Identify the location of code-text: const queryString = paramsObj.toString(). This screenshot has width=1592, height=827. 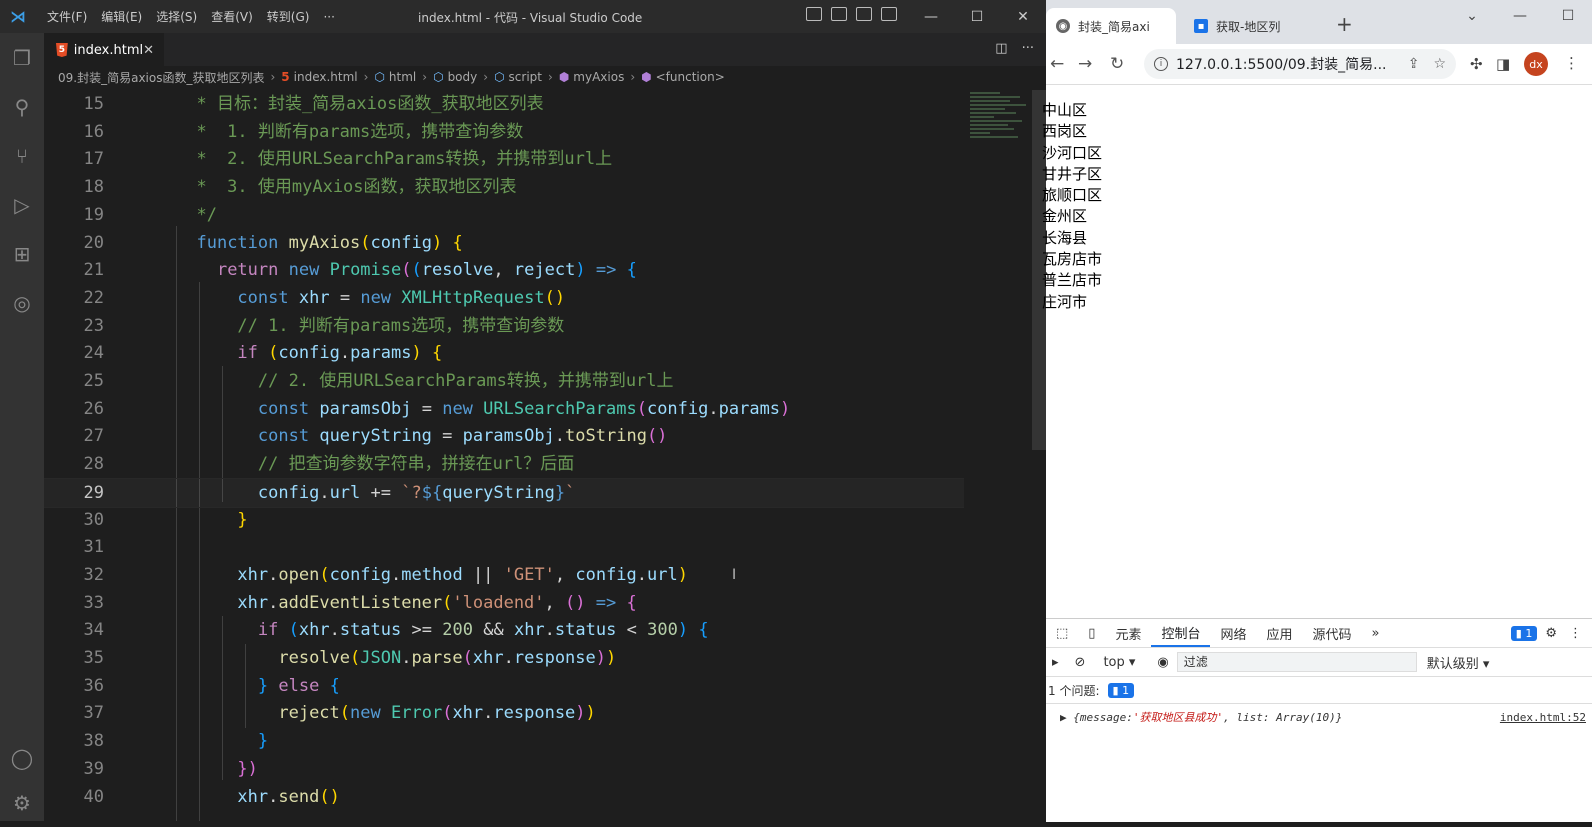
(422, 436).